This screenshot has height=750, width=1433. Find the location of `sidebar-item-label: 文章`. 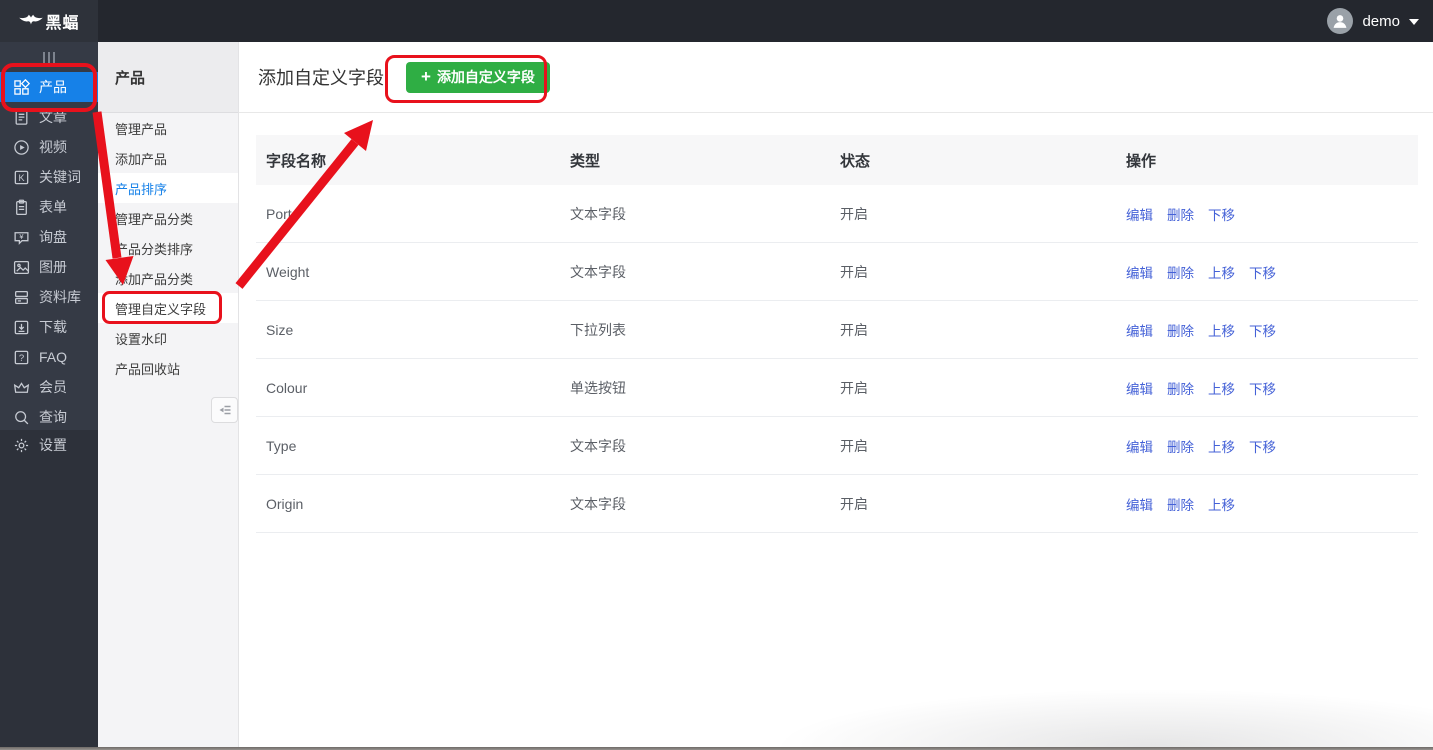

sidebar-item-label: 文章 is located at coordinates (53, 117).